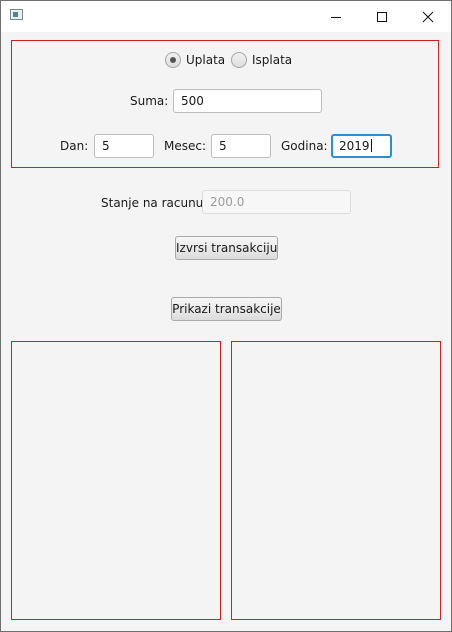 The image size is (452, 632). I want to click on balance-field: 200.0, so click(276, 202).